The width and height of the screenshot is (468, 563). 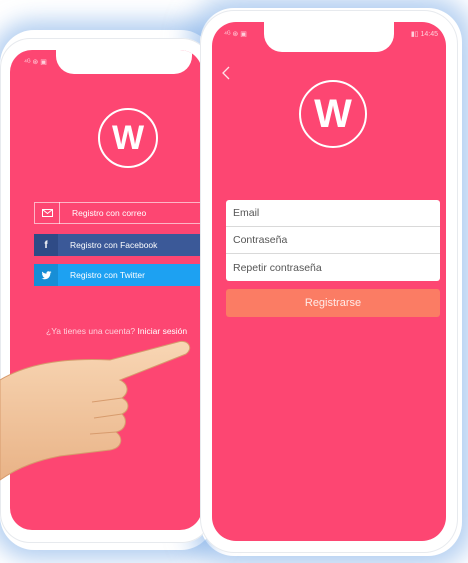 I want to click on register-twitter-button: Registro con Twitter, so click(x=118, y=275).